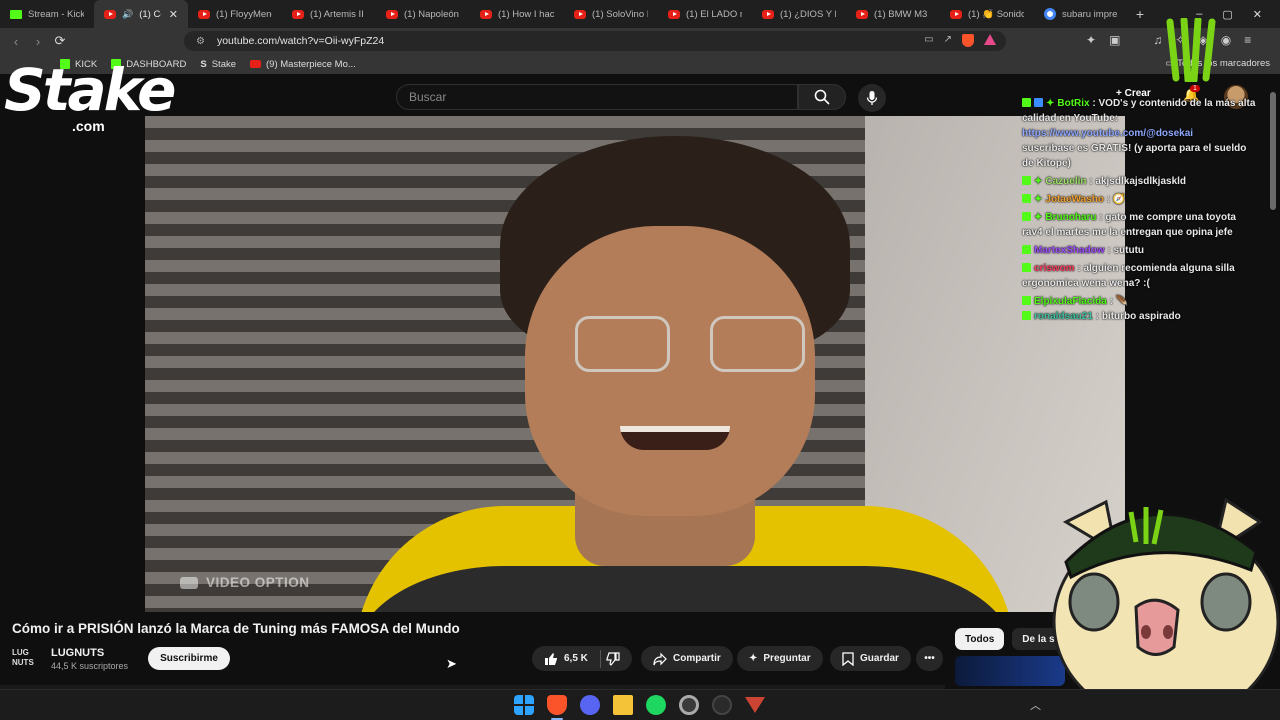 This screenshot has height=720, width=1280. Describe the element at coordinates (597, 97) in the screenshot. I see `search-input: Buscar` at that location.